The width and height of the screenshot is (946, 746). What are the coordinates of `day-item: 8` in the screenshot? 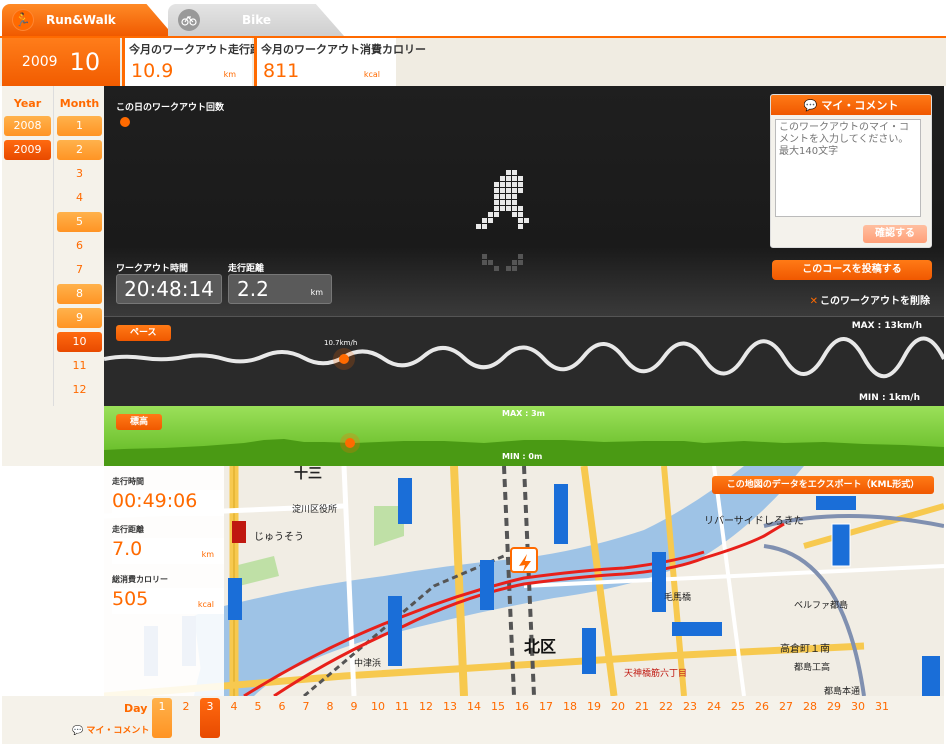 It's located at (330, 706).